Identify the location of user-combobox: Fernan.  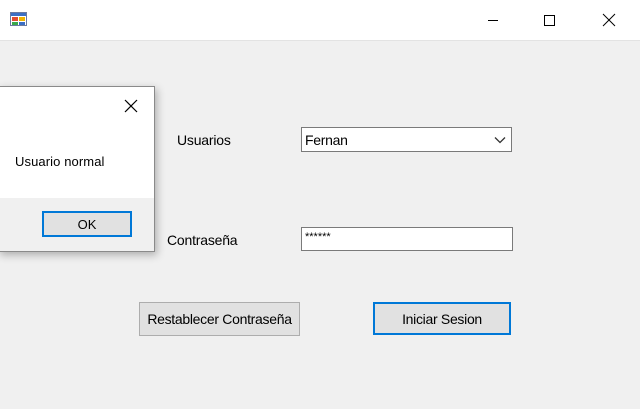
(406, 139).